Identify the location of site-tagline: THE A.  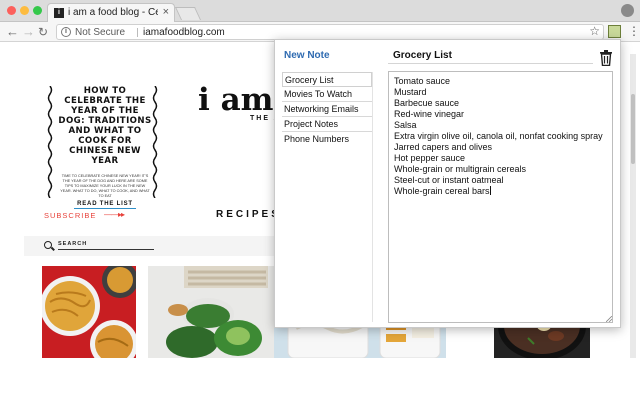
(262, 118).